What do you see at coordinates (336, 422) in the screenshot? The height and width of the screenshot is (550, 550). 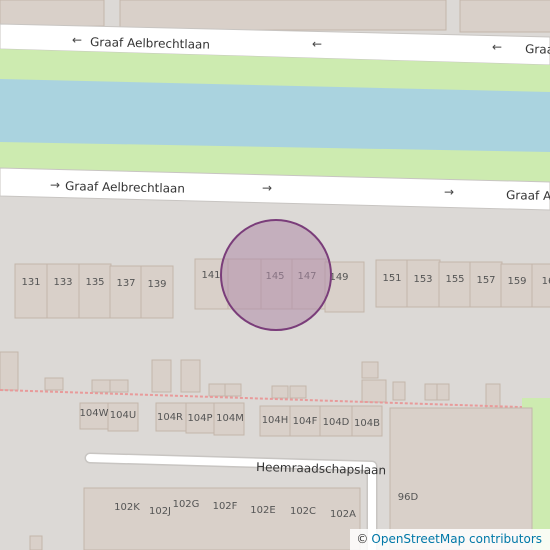 I see `house-number: 104D` at bounding box center [336, 422].